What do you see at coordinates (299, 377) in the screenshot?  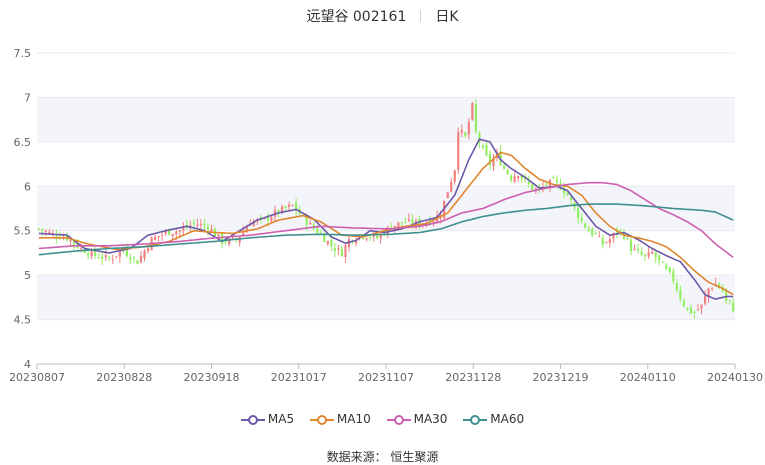 I see `x-tick-label: 20231017` at bounding box center [299, 377].